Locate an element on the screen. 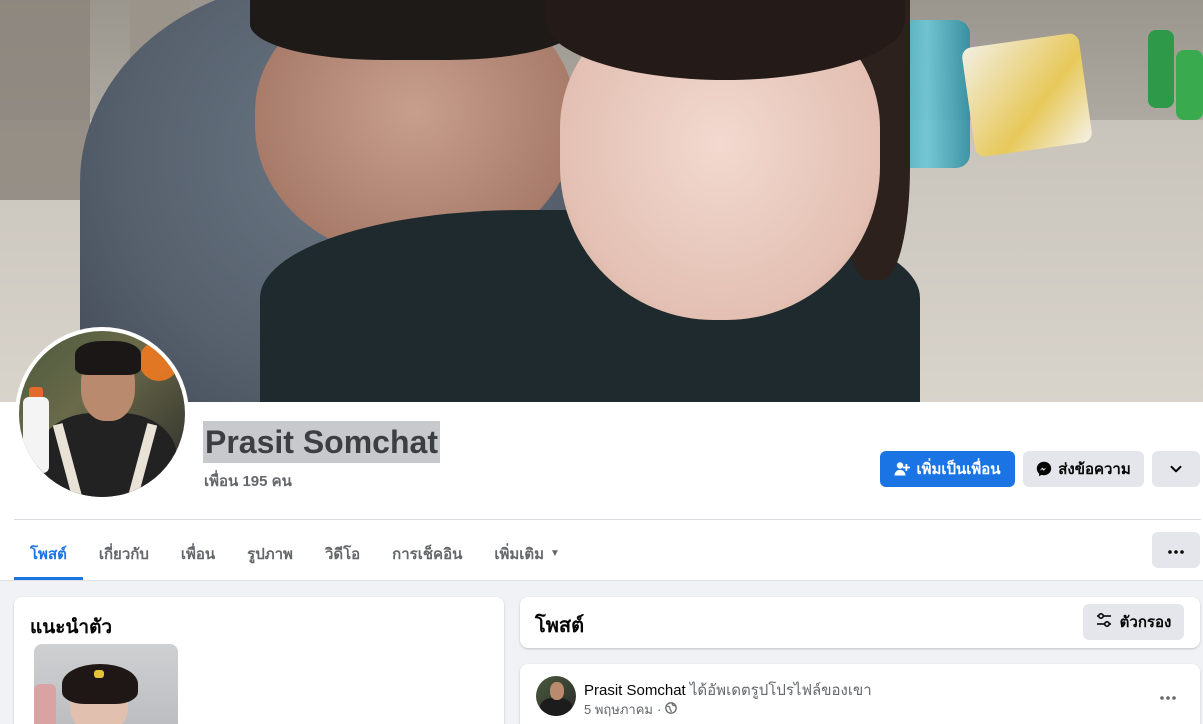 This screenshot has width=1203, height=724. cover-man-hair is located at coordinates (415, 30).